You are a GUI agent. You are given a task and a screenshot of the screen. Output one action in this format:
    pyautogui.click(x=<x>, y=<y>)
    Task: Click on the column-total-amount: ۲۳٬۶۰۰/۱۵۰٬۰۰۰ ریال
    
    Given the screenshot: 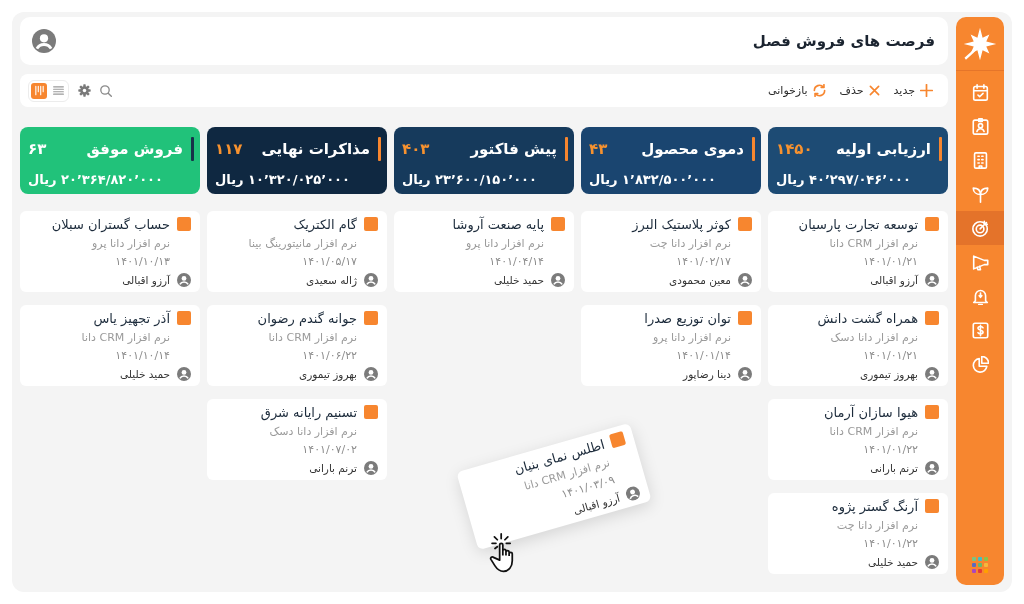 What is the action you would take?
    pyautogui.click(x=469, y=179)
    